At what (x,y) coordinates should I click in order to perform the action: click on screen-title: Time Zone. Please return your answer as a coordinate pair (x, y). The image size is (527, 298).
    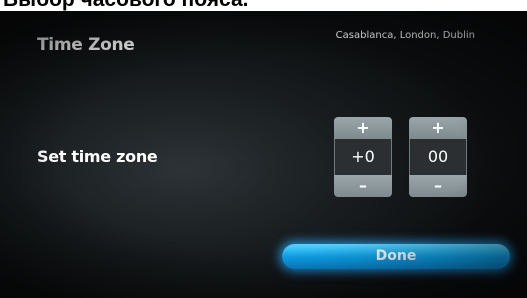
    Looking at the image, I should click on (86, 45).